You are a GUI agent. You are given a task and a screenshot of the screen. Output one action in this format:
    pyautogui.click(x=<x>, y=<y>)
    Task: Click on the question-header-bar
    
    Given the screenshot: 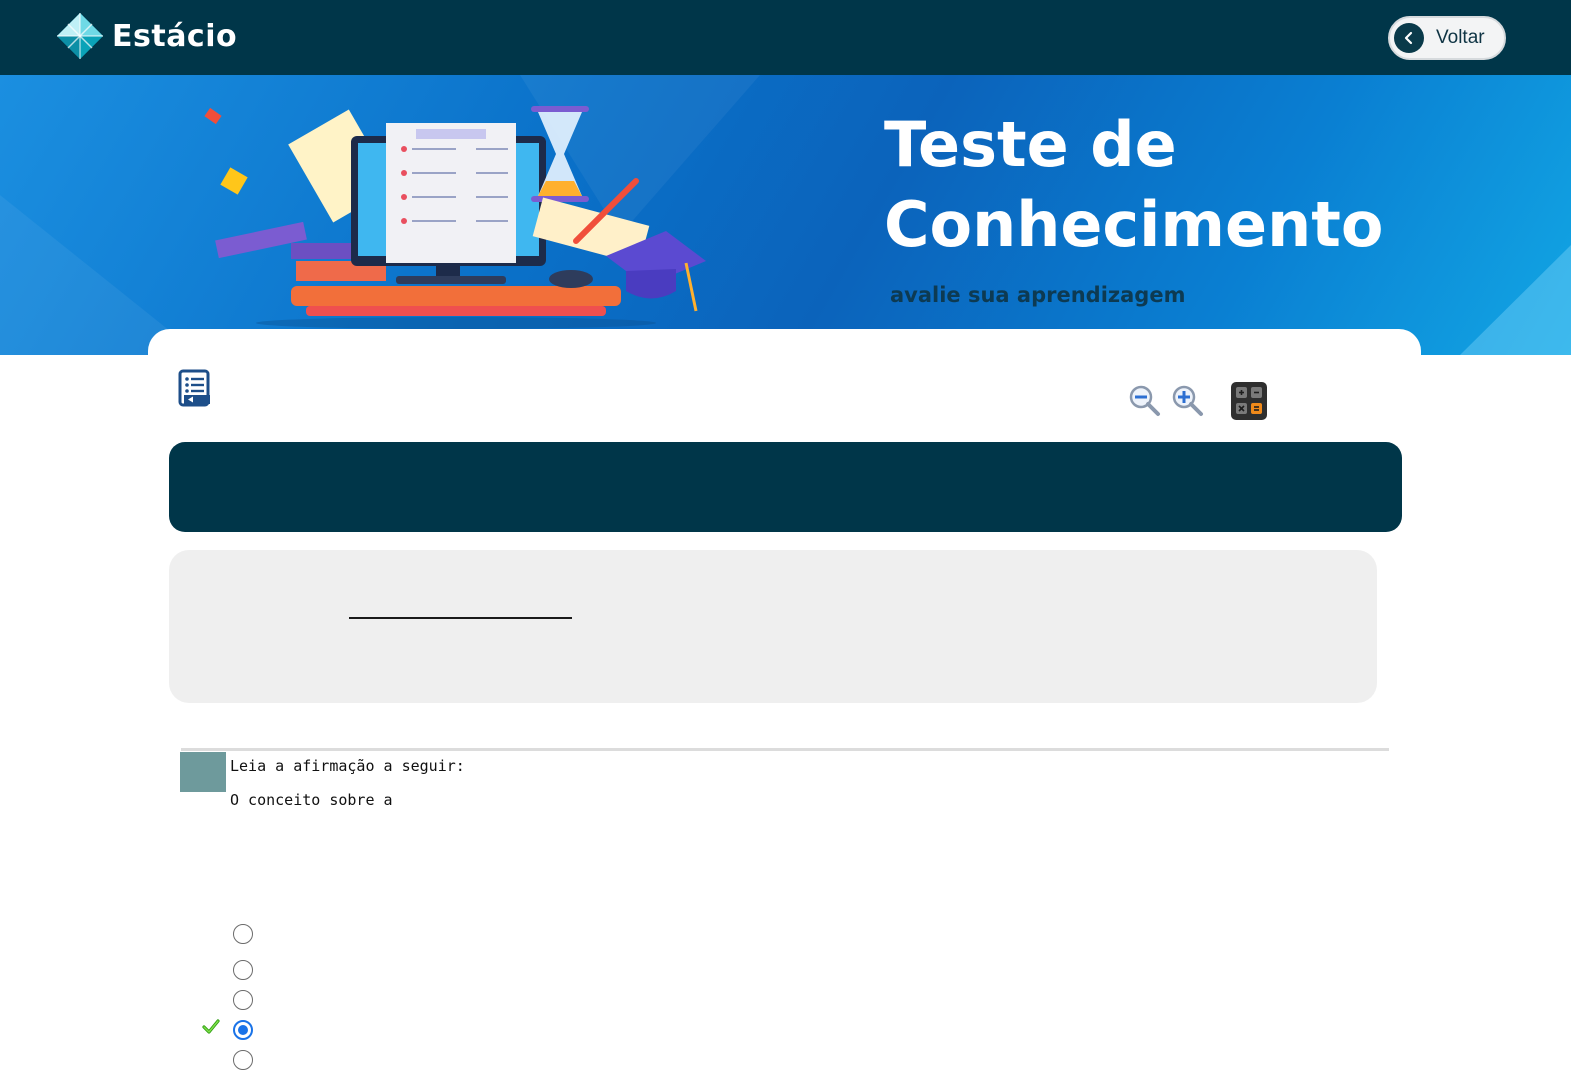 What is the action you would take?
    pyautogui.click(x=785, y=487)
    